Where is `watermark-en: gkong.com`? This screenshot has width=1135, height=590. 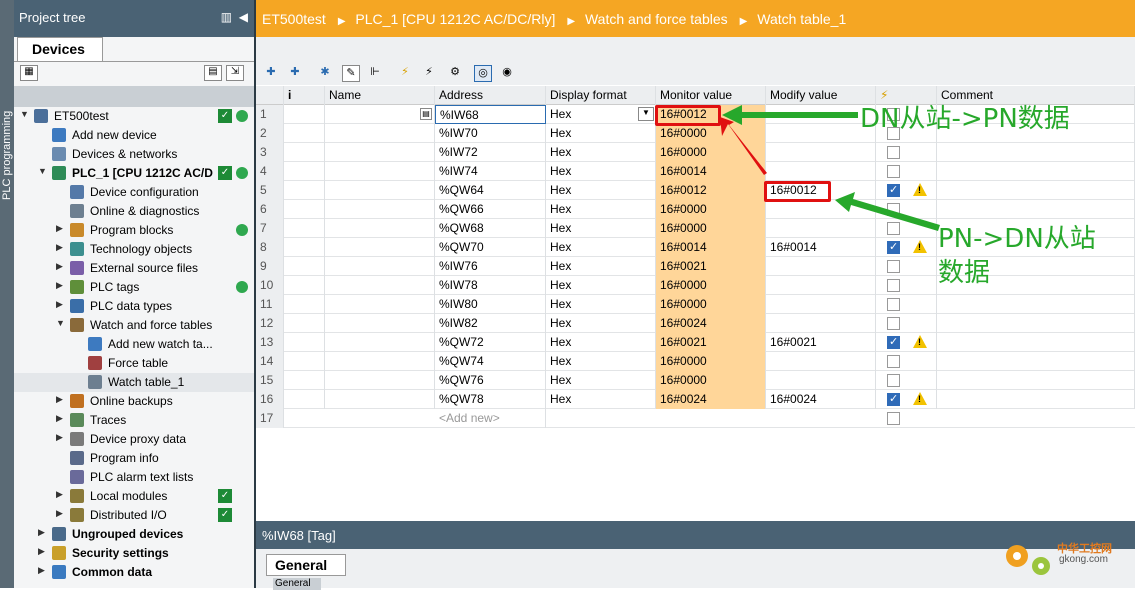
watermark-en: gkong.com is located at coordinates (1083, 559).